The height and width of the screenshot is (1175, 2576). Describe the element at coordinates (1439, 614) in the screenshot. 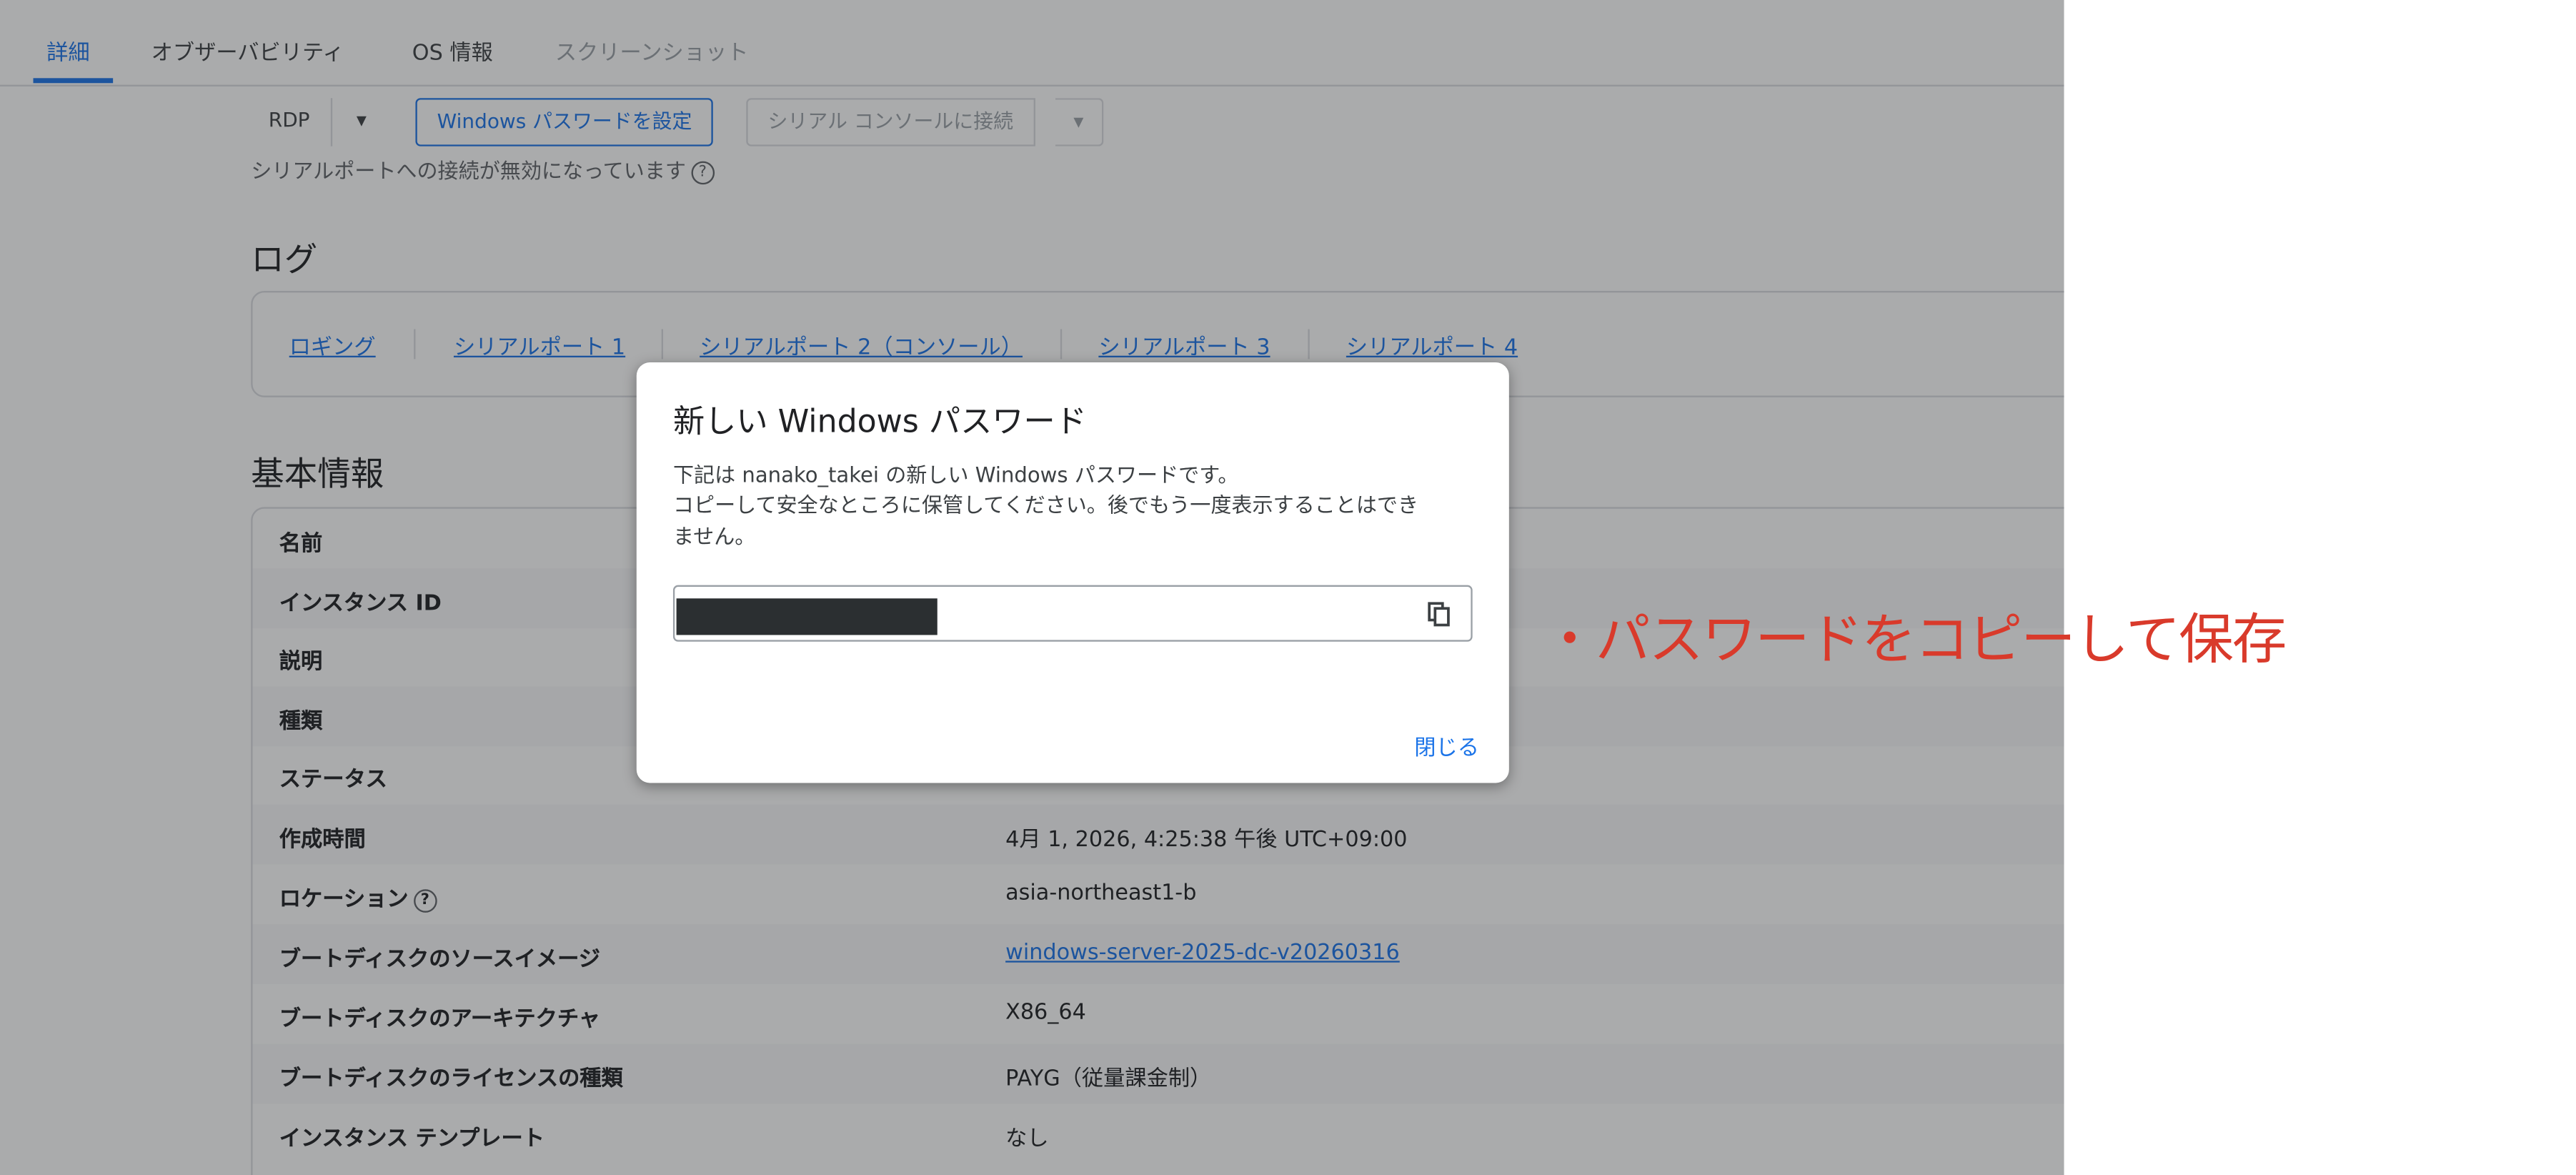

I see `copy-icon` at that location.